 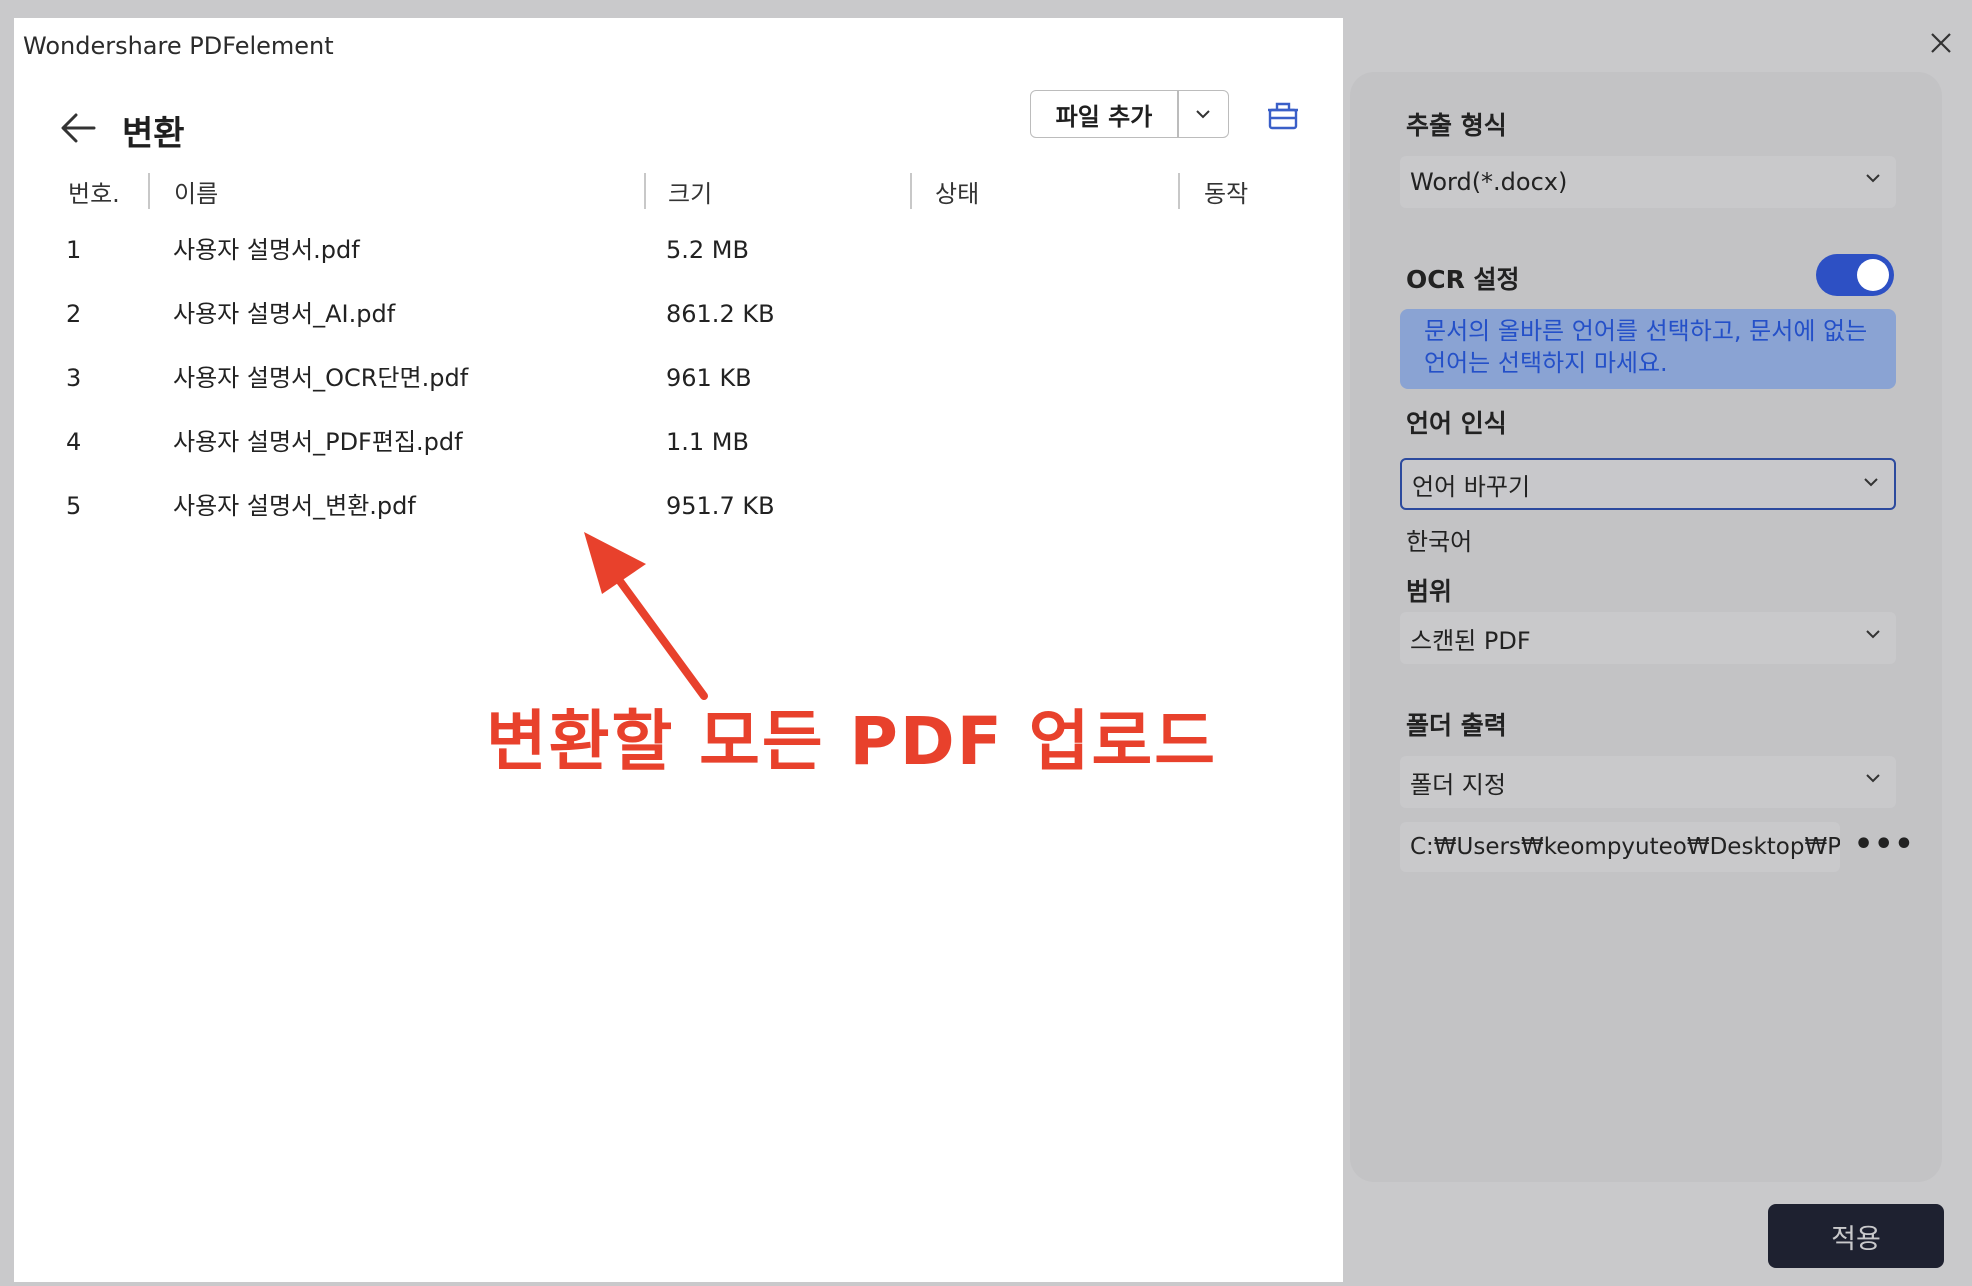 I want to click on file-name: 사용자 설명서_PDF편집.pdf, so click(x=318, y=442).